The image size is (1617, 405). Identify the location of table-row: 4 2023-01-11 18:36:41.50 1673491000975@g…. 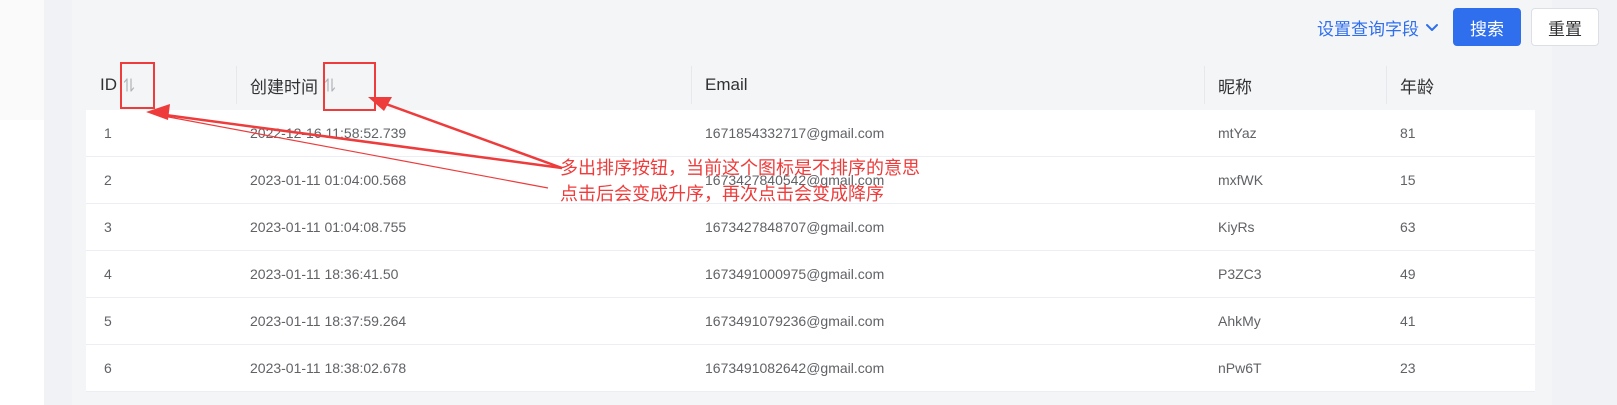
(810, 274).